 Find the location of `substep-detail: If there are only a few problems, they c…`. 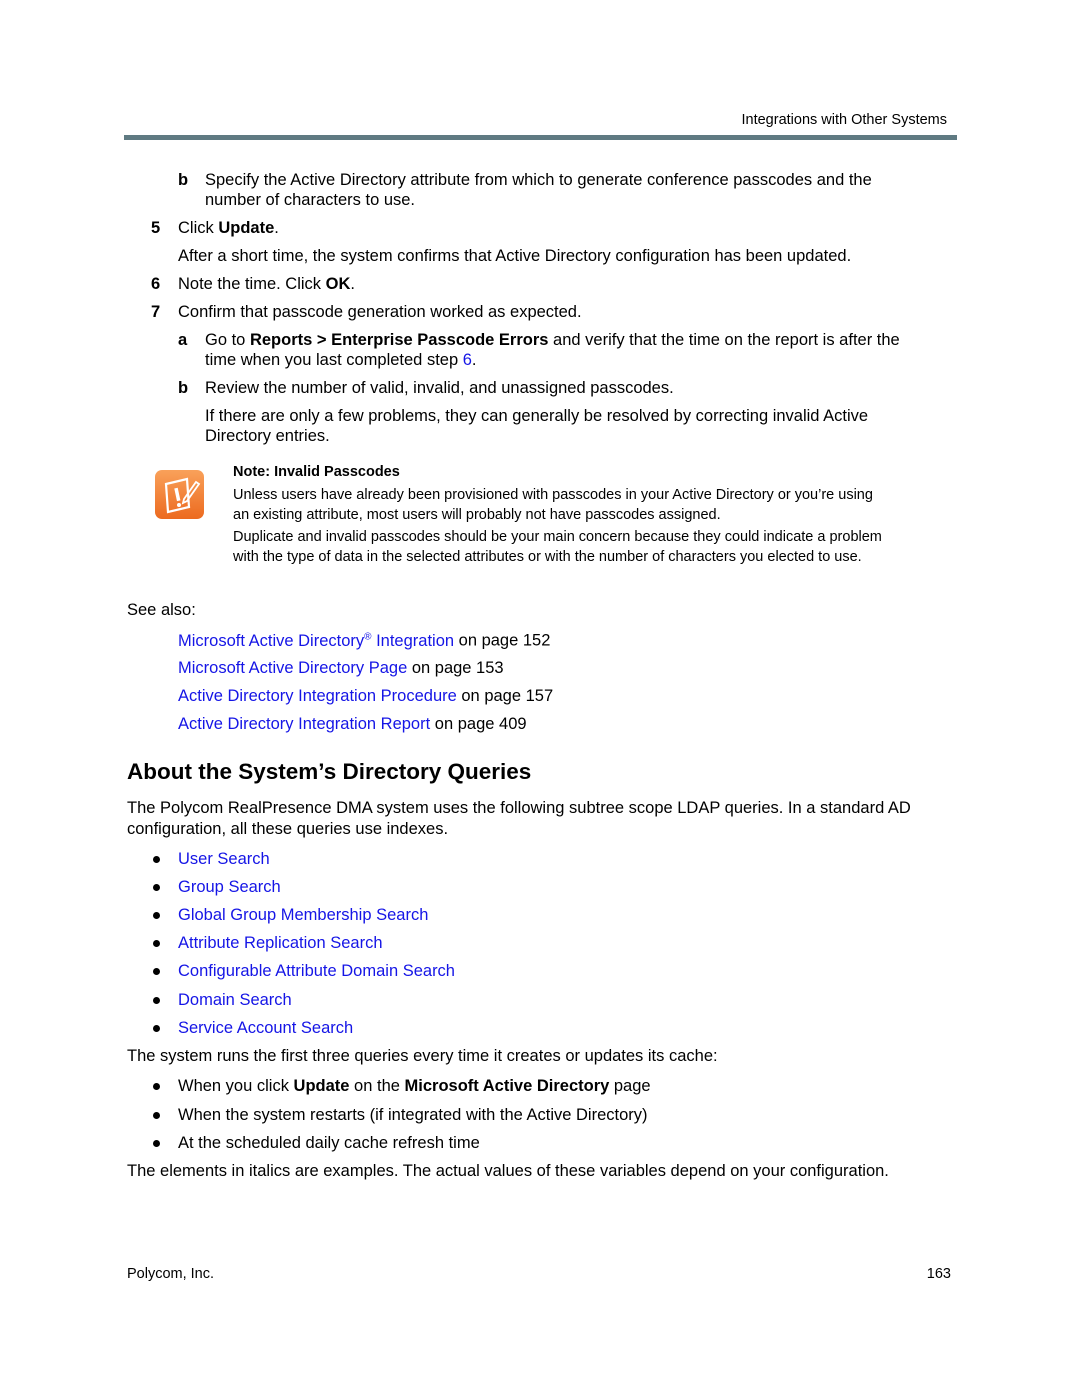

substep-detail: If there are only a few problems, they c… is located at coordinates (537, 416).